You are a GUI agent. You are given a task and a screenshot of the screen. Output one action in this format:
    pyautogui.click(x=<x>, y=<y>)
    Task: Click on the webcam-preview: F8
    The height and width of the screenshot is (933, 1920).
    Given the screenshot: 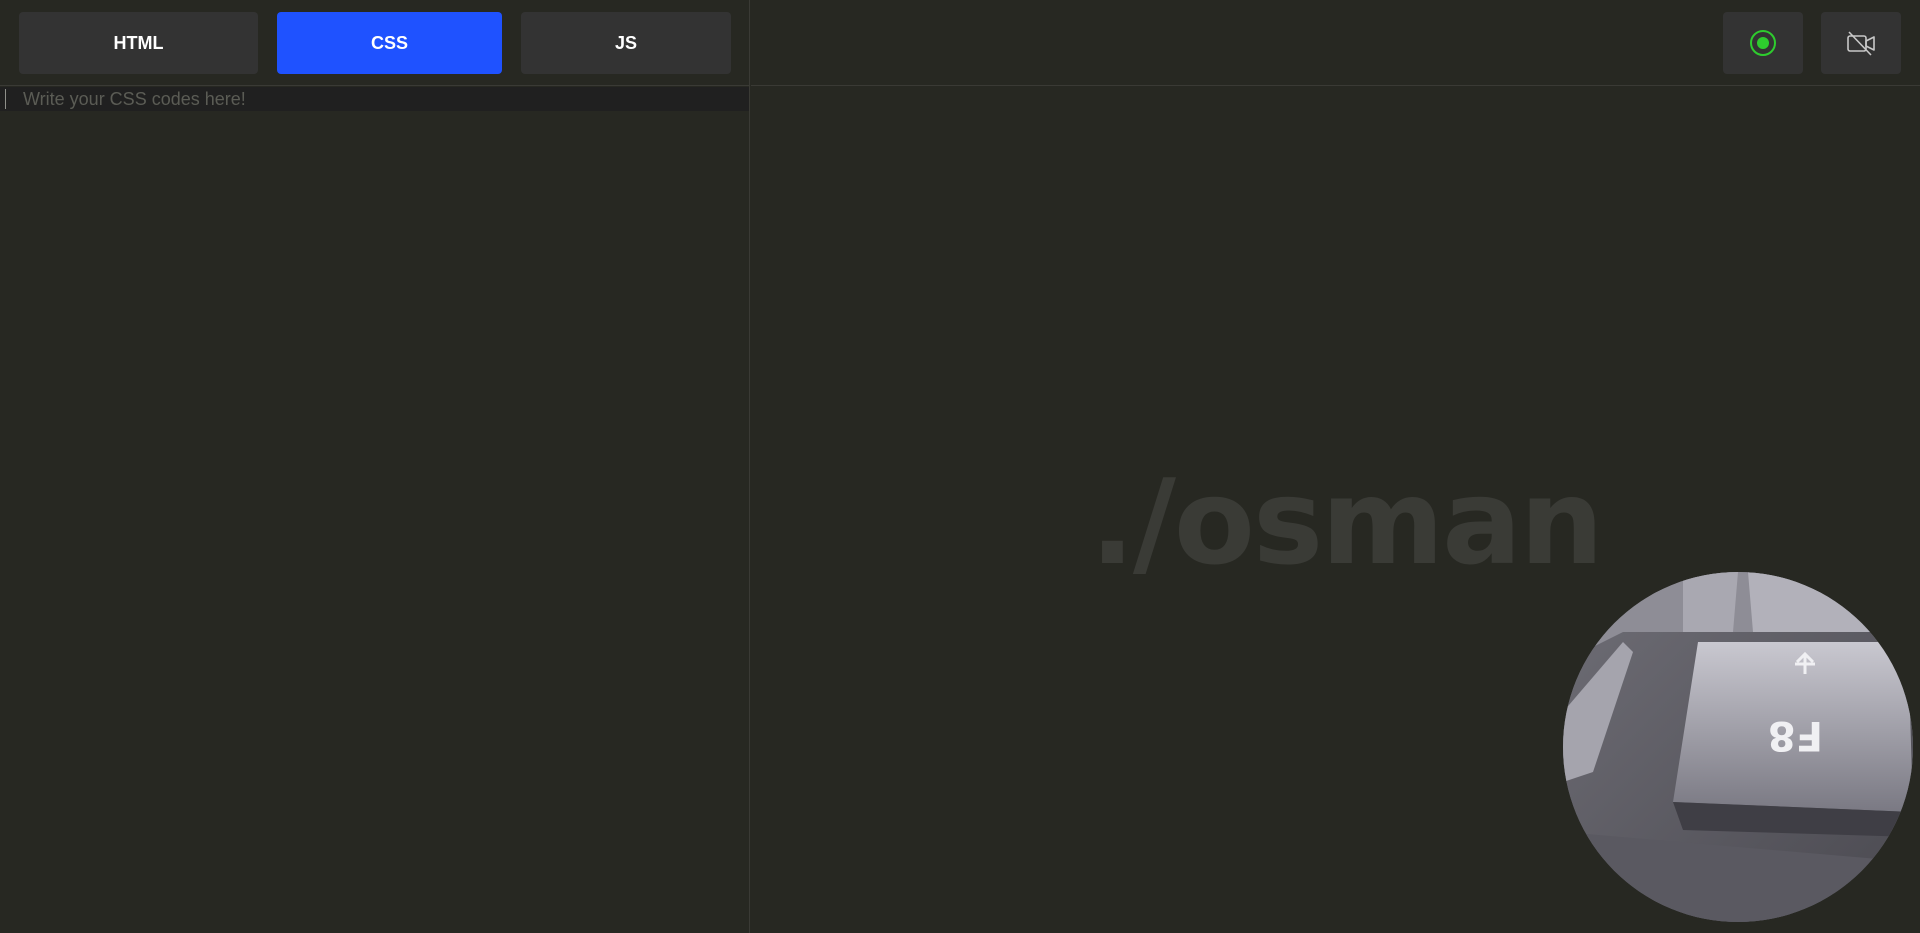 What is the action you would take?
    pyautogui.click(x=1738, y=747)
    